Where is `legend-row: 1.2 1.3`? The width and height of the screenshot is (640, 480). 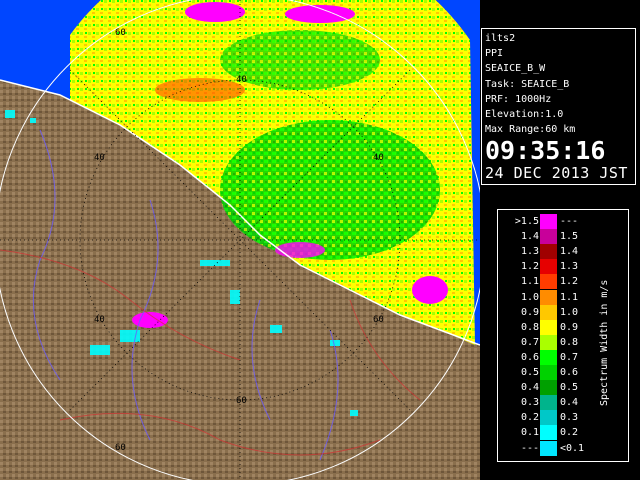
legend-row: 1.2 1.3 is located at coordinates (563, 267).